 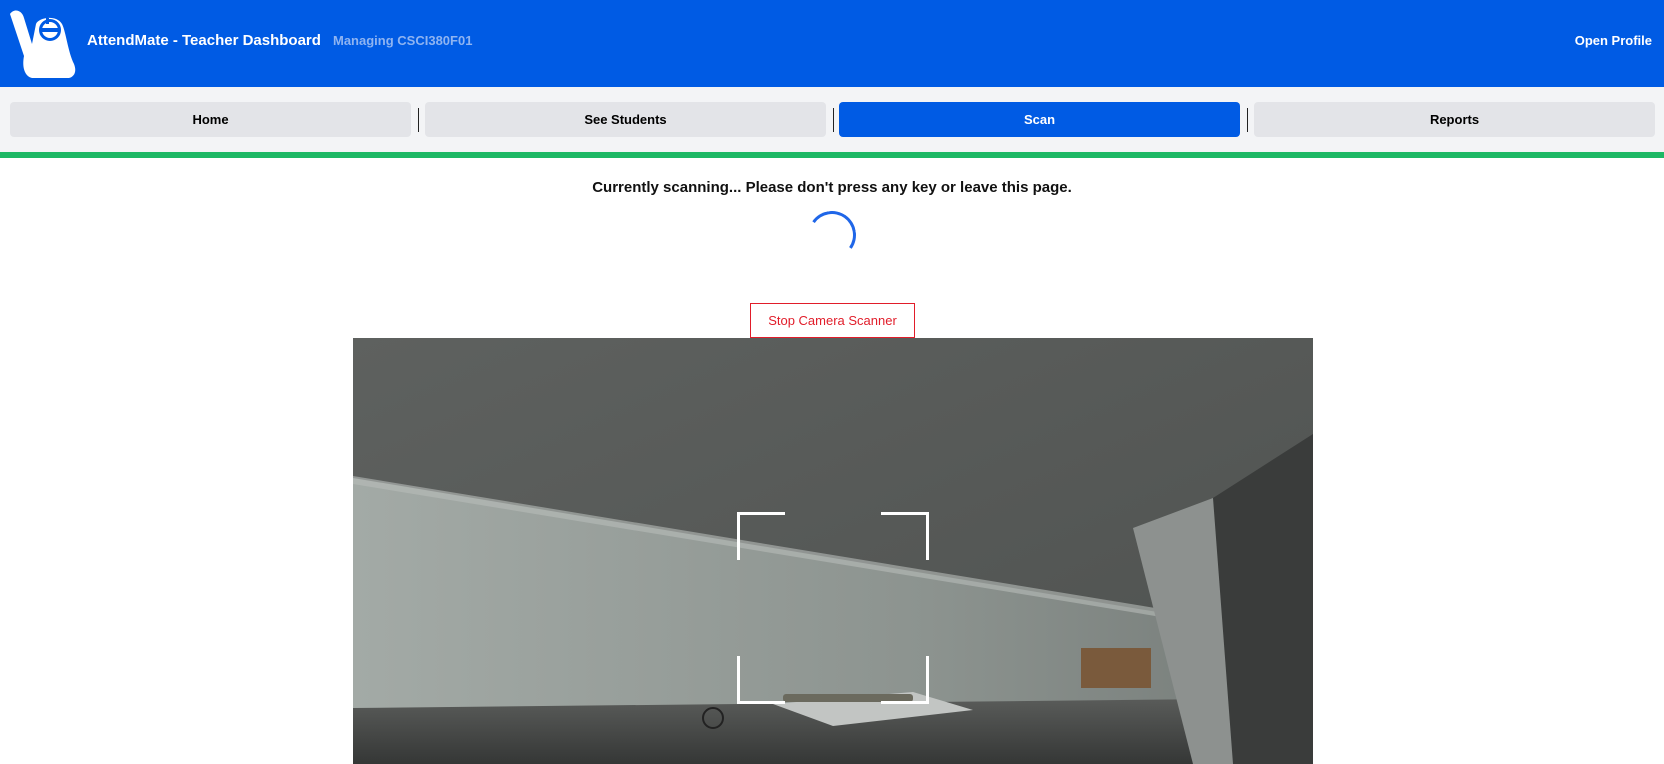 I want to click on open-profile-link: Open Profile, so click(x=1613, y=41).